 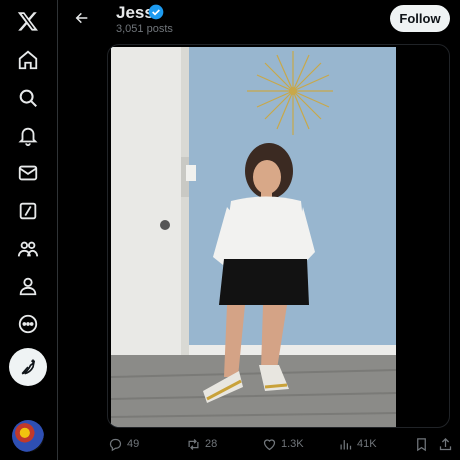 I want to click on analytics-icon, so click(x=346, y=444).